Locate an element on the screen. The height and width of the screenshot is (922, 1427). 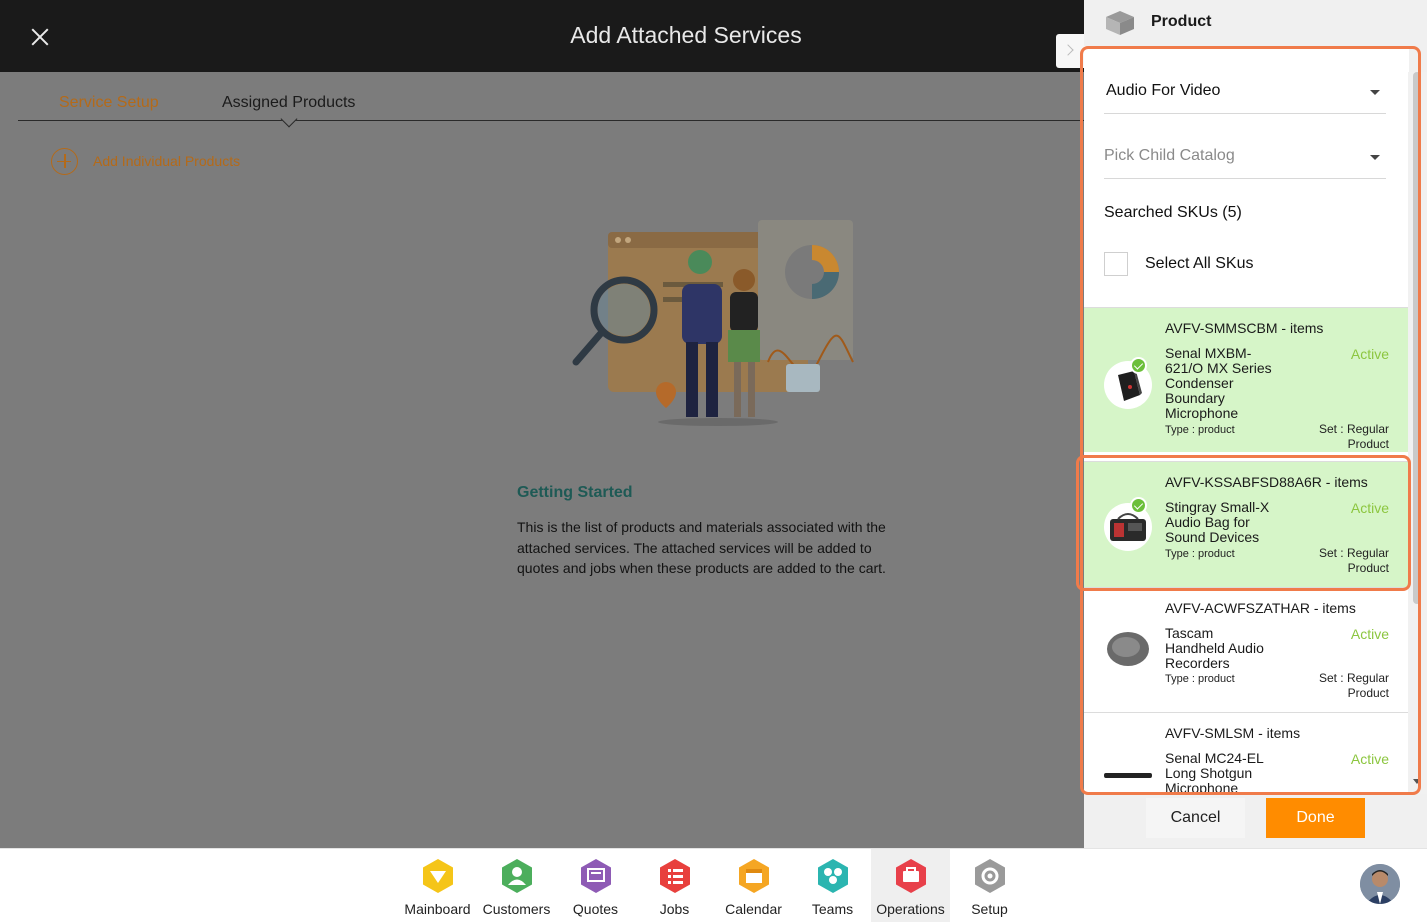
nav-label: Mainboard is located at coordinates (437, 909).